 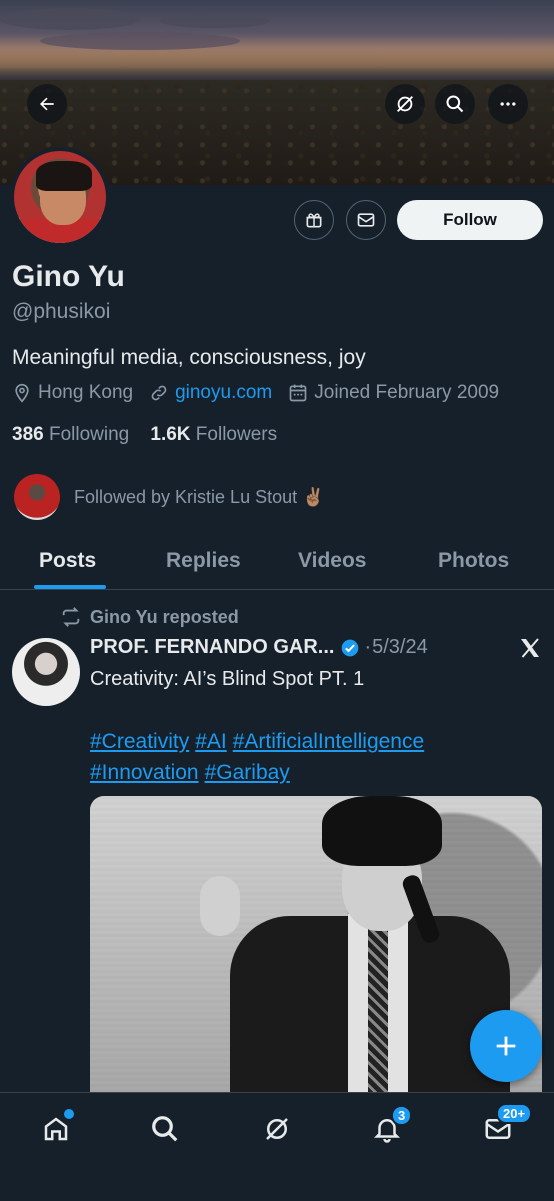 What do you see at coordinates (67, 561) in the screenshot?
I see `tab-posts: Posts` at bounding box center [67, 561].